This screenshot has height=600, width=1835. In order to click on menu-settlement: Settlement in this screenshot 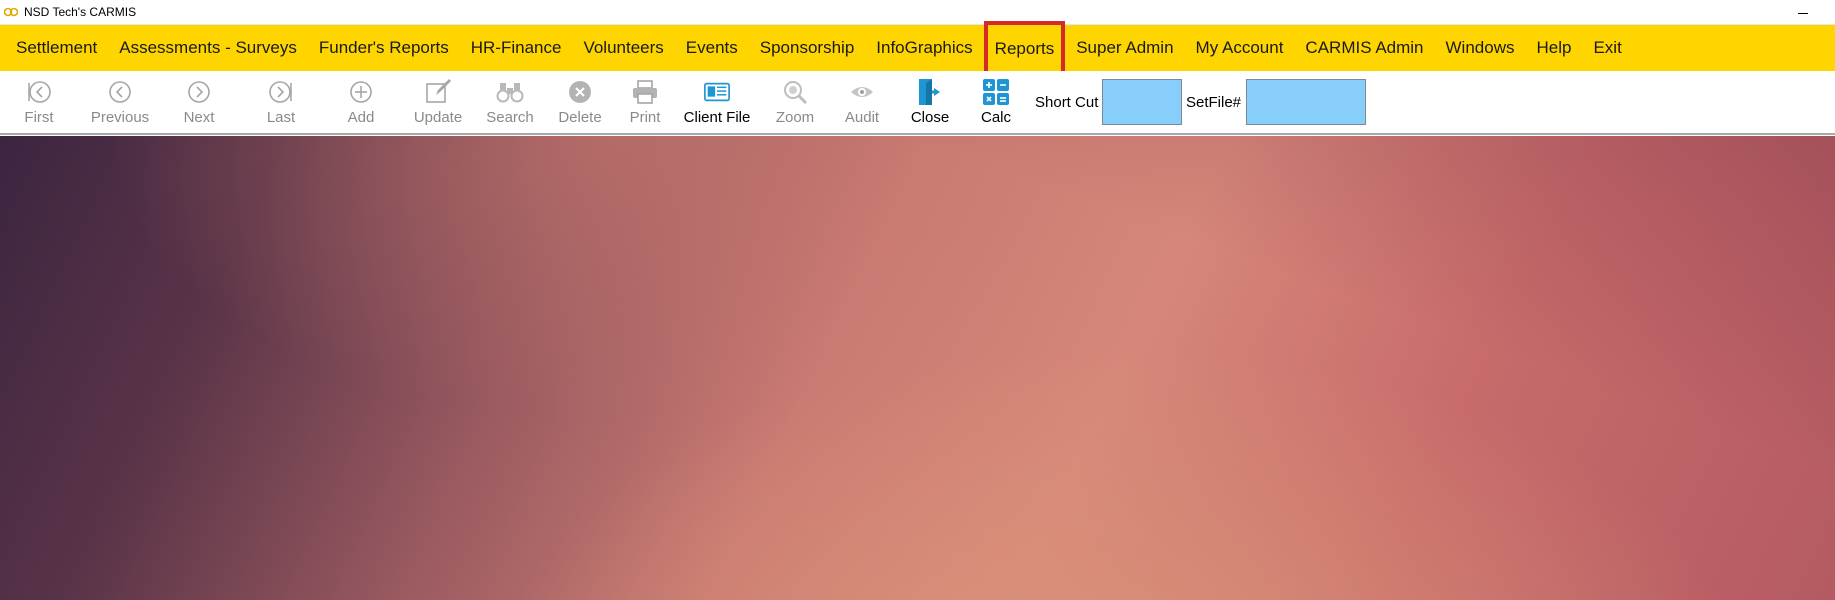, I will do `click(56, 48)`.